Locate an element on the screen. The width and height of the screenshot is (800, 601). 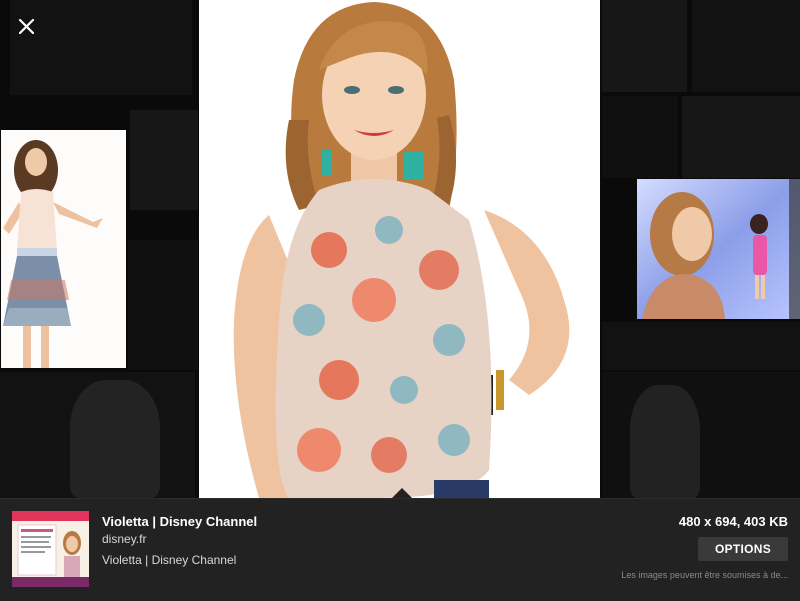
girl-in-skirt-image is located at coordinates (63, 249).